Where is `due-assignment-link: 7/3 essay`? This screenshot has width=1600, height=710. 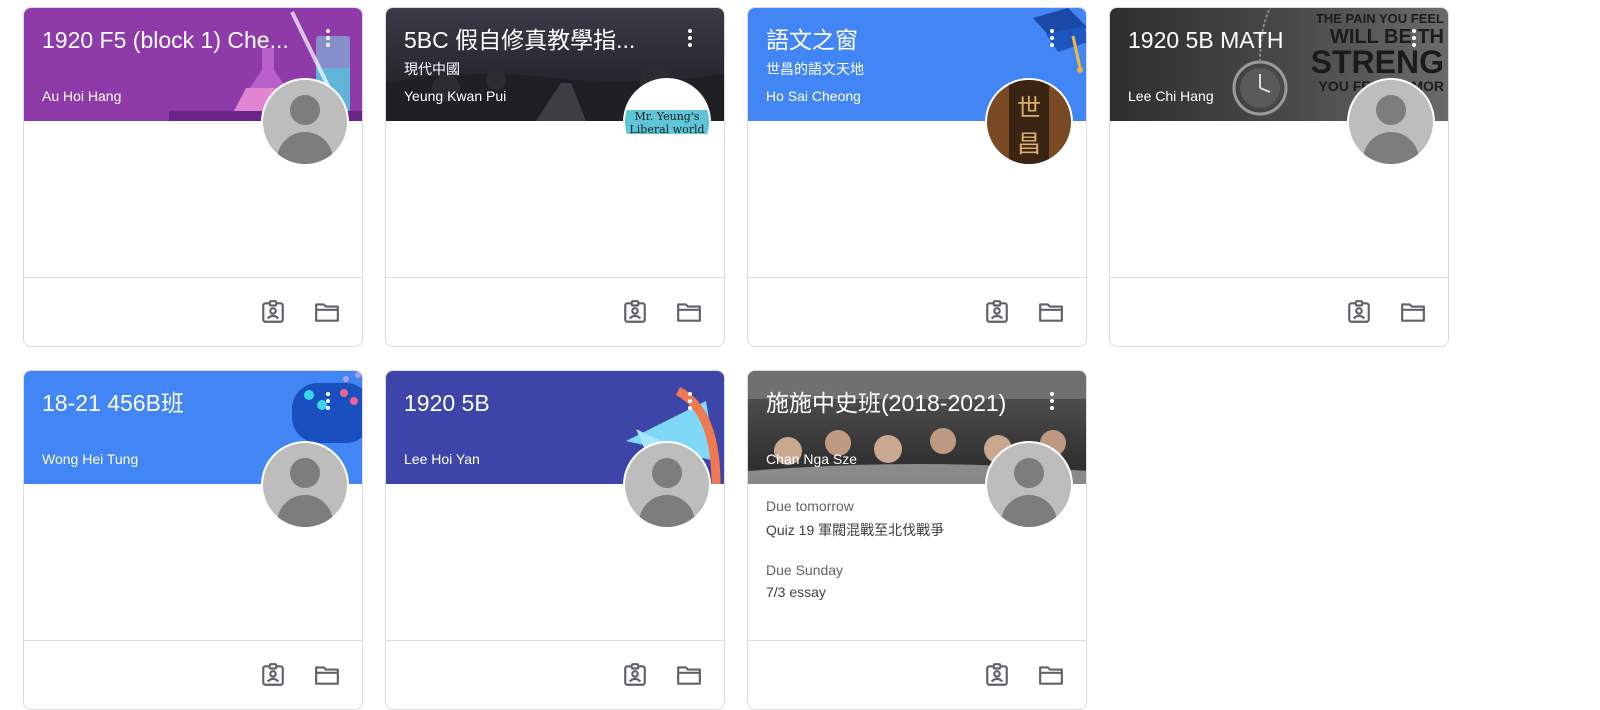
due-assignment-link: 7/3 essay is located at coordinates (796, 592).